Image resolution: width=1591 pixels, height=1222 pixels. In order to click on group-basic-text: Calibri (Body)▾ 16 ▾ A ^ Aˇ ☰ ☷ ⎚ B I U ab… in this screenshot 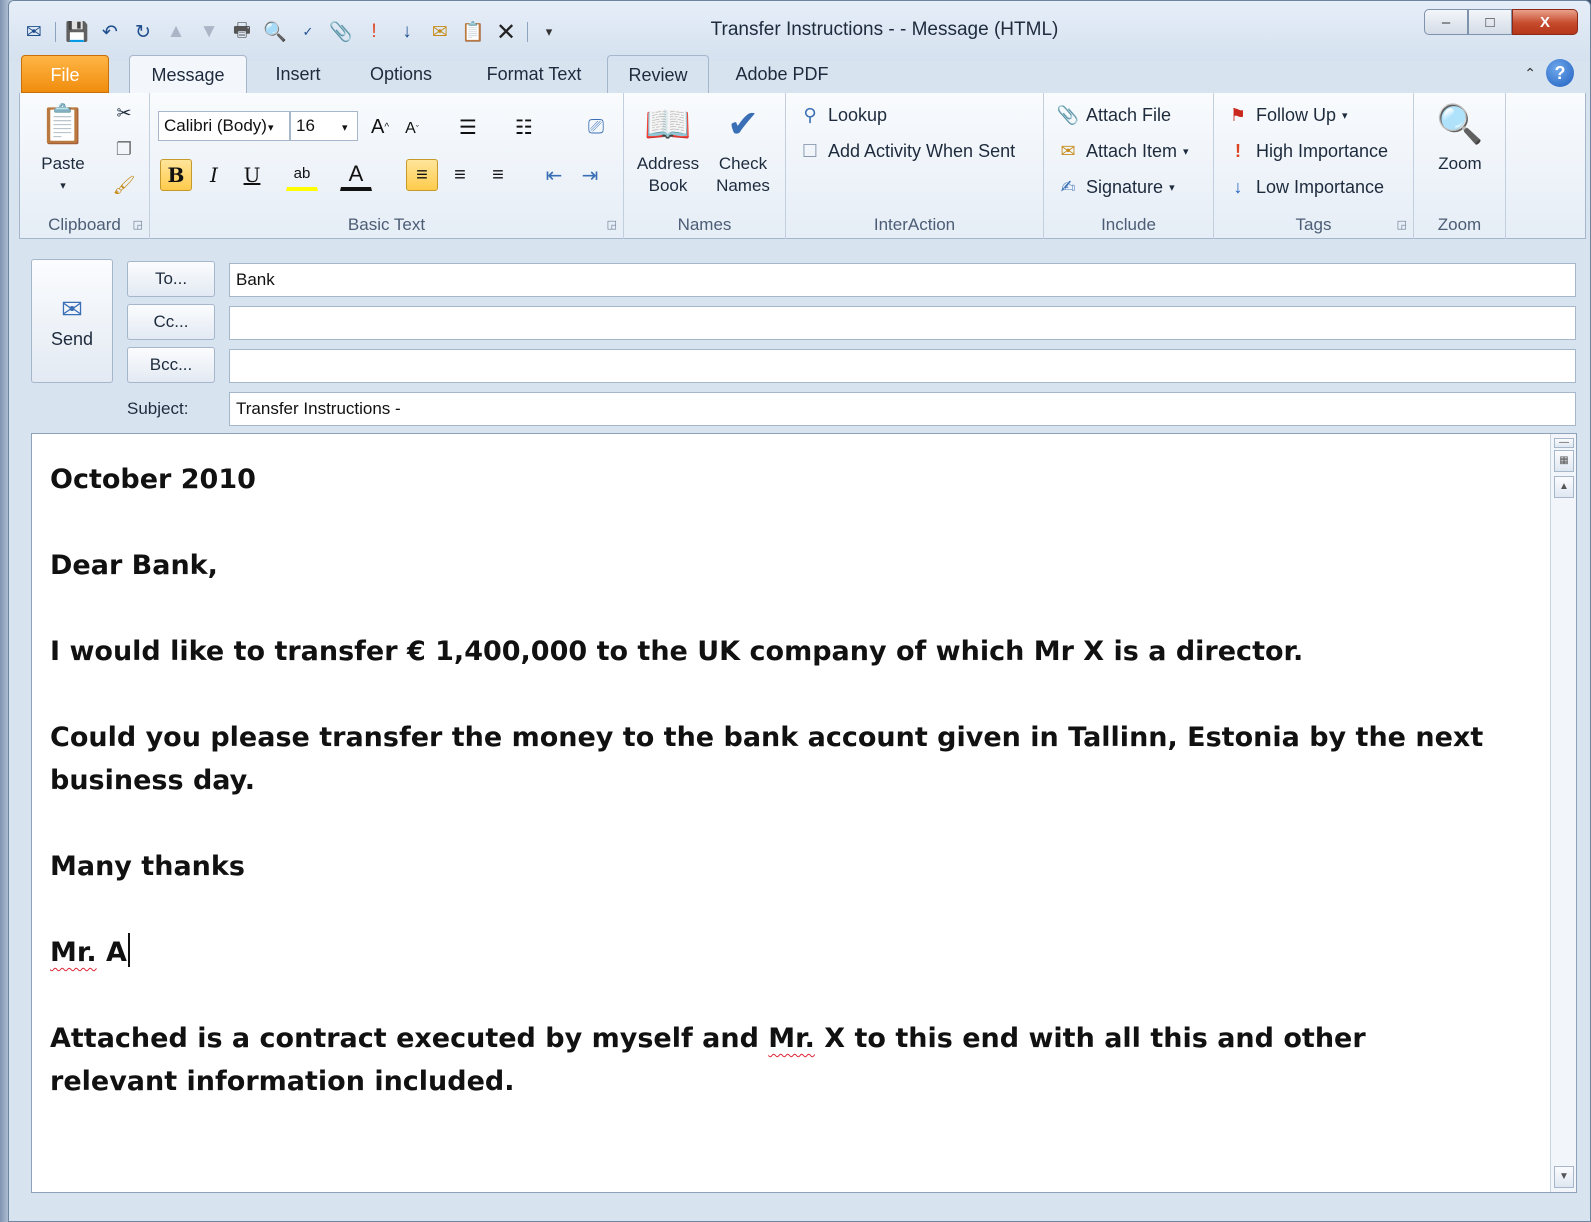, I will do `click(387, 166)`.